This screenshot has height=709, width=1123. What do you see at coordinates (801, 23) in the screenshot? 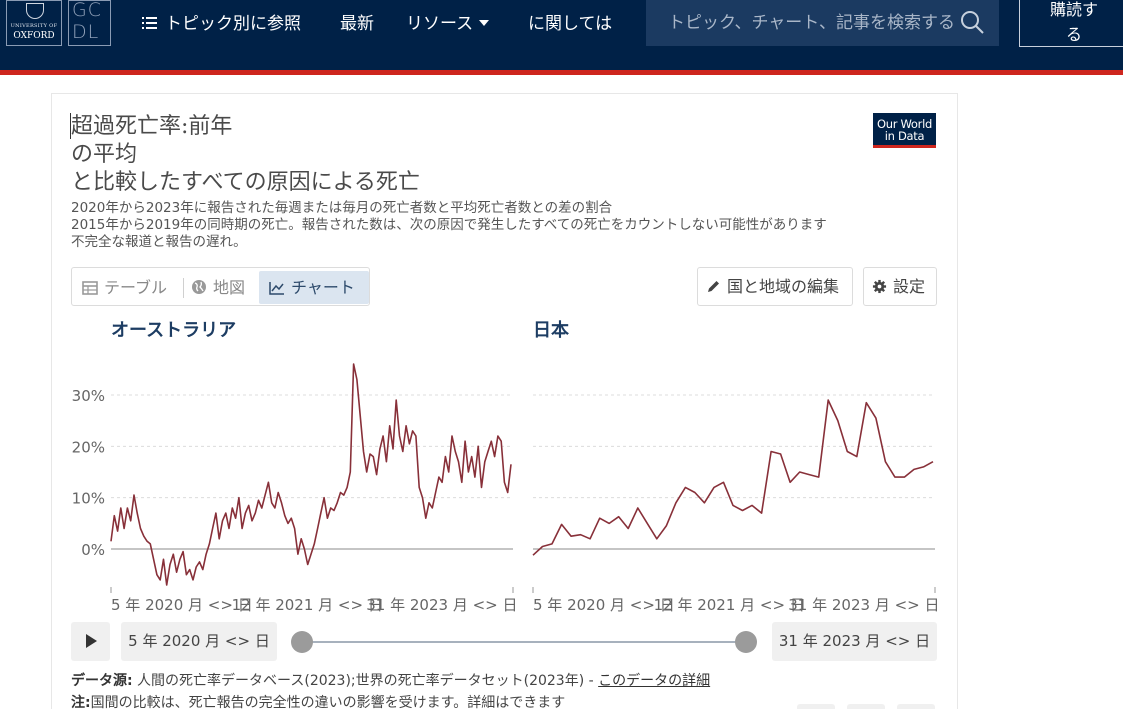
I see `search-input` at bounding box center [801, 23].